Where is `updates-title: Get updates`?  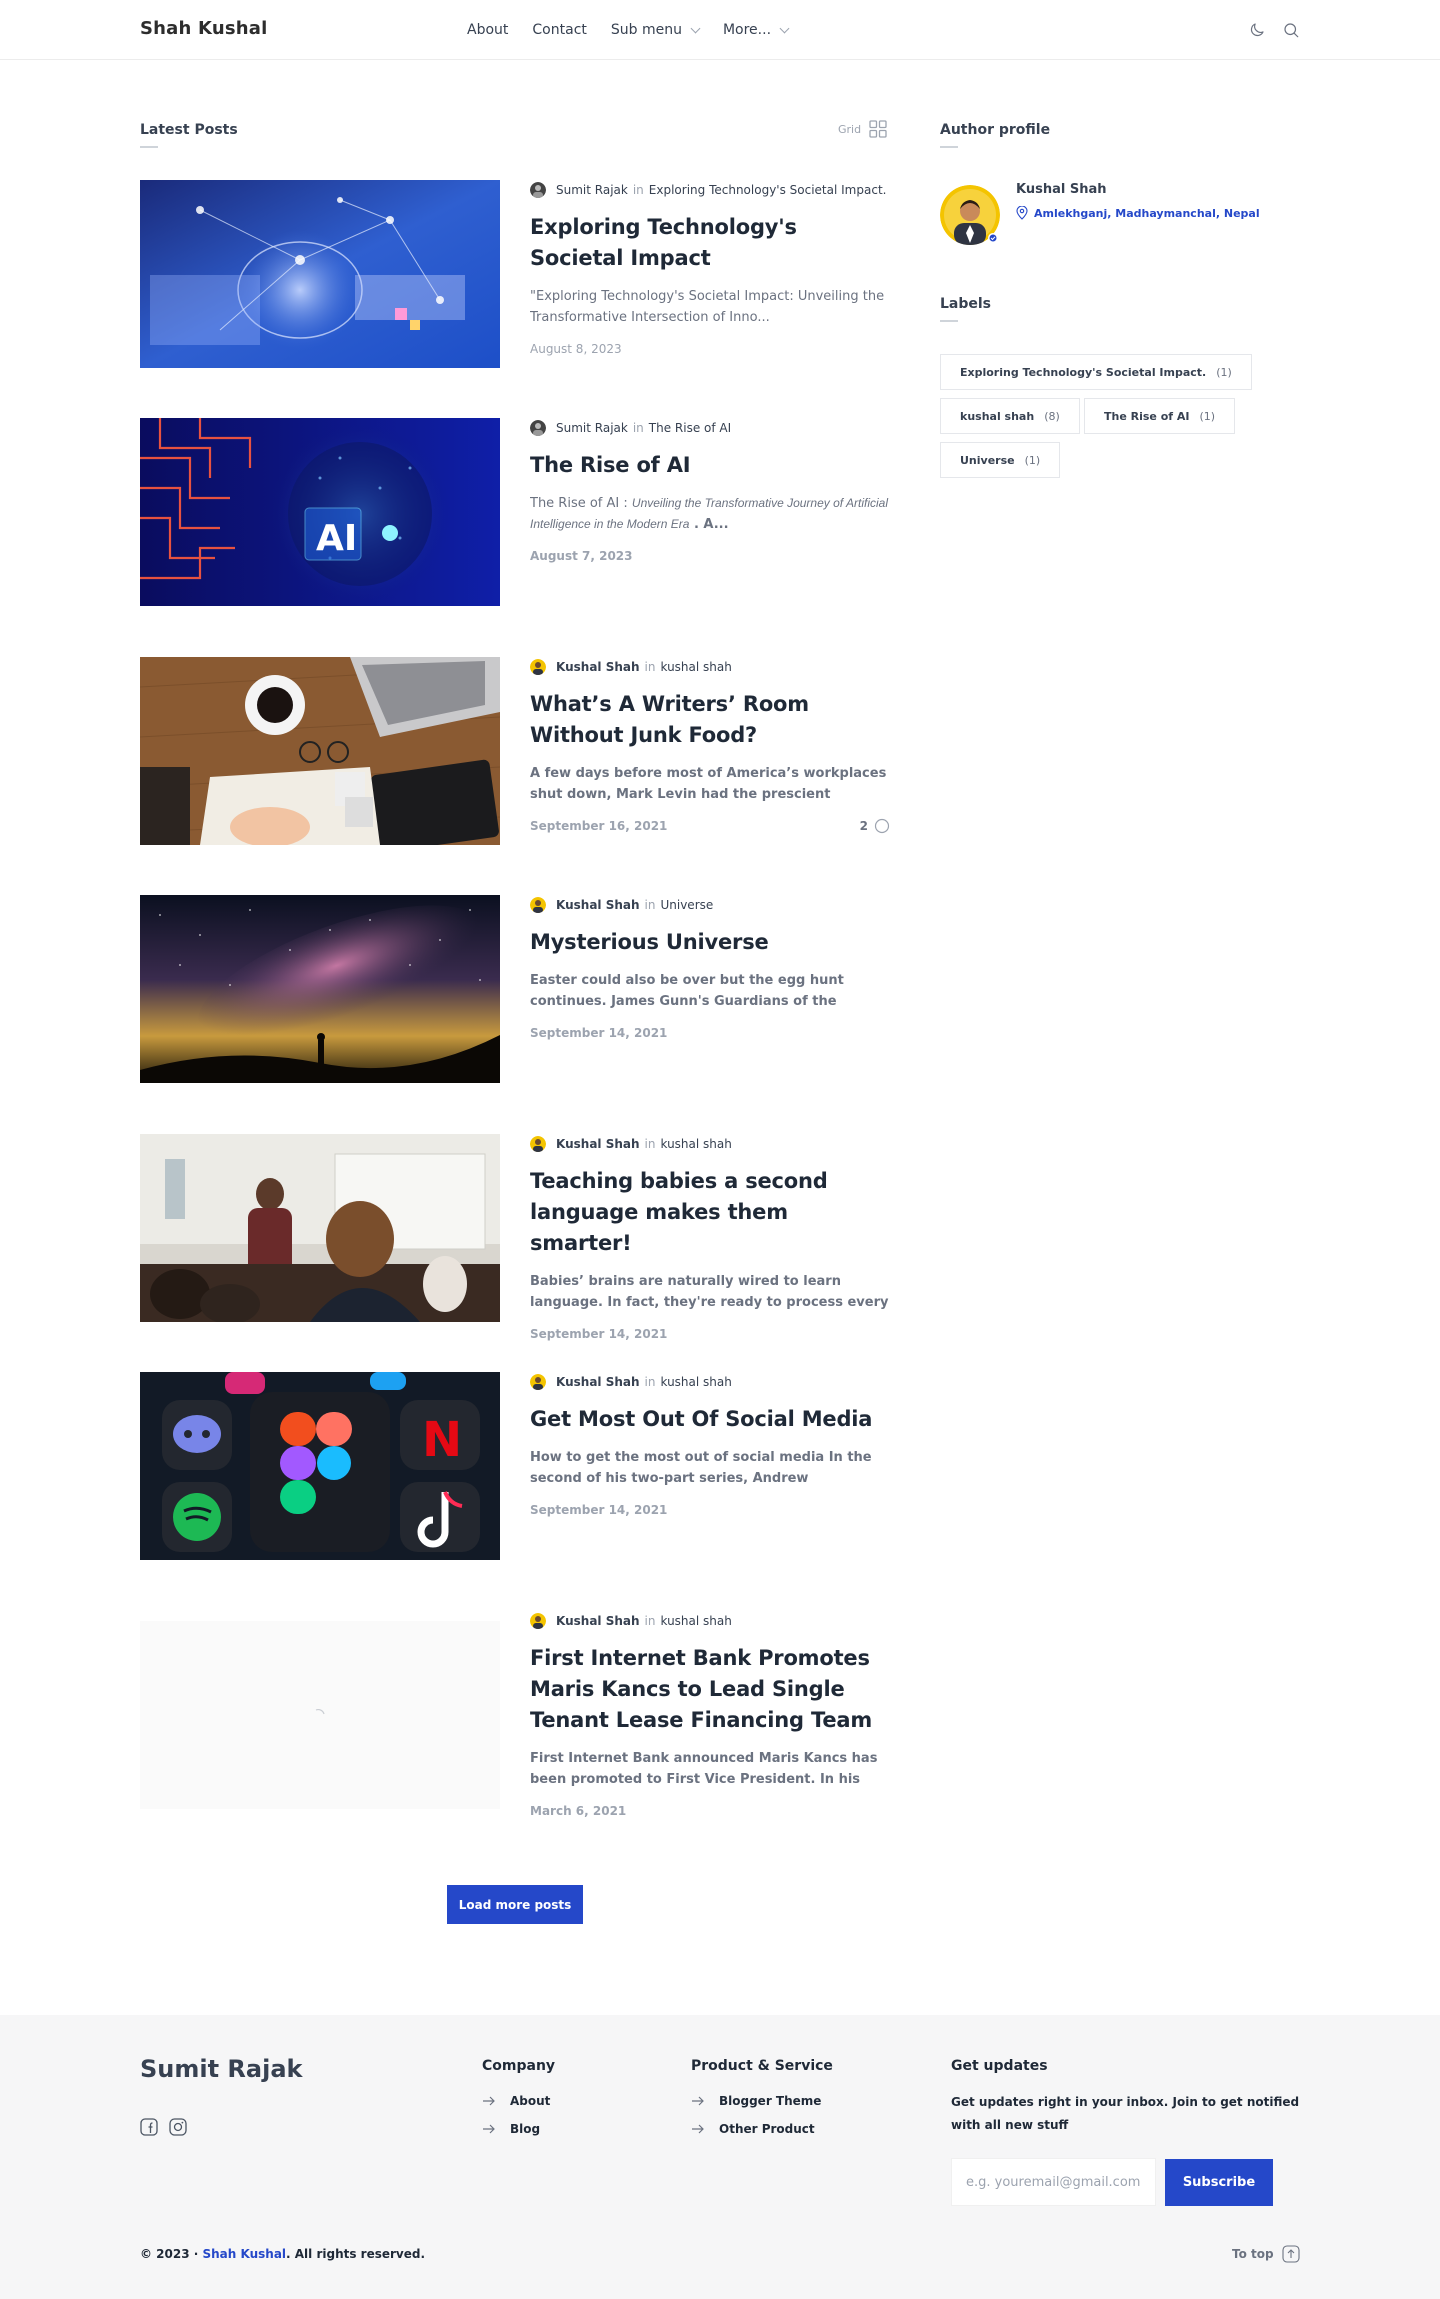 updates-title: Get updates is located at coordinates (999, 2066).